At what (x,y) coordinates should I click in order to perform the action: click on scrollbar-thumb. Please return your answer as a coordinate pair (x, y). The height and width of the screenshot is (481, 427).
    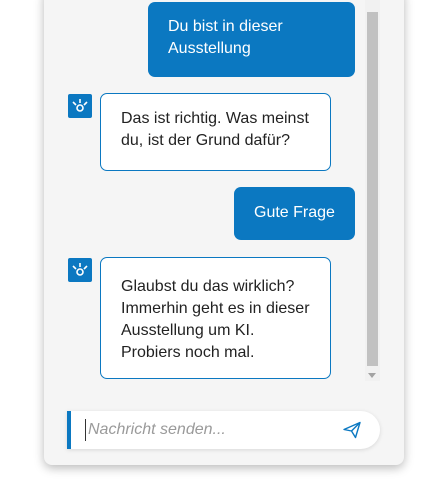
    Looking at the image, I should click on (372, 189).